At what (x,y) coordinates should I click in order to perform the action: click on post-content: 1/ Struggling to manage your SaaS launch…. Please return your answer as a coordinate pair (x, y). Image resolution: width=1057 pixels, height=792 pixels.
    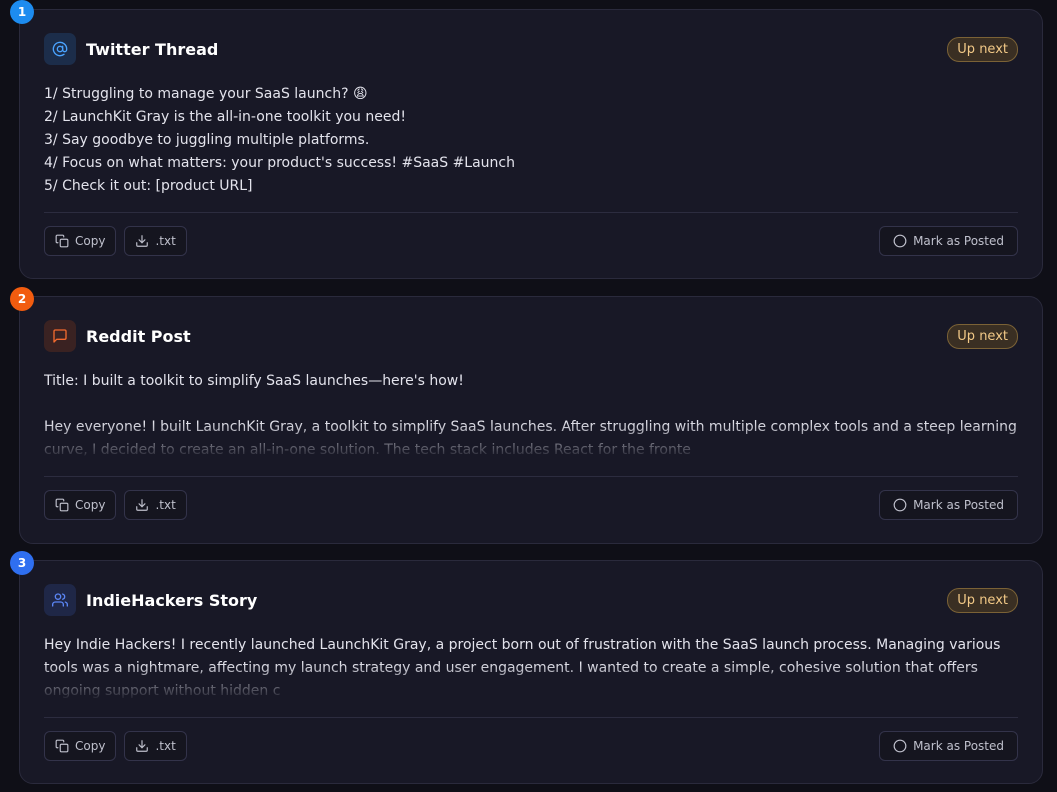
    Looking at the image, I should click on (279, 140).